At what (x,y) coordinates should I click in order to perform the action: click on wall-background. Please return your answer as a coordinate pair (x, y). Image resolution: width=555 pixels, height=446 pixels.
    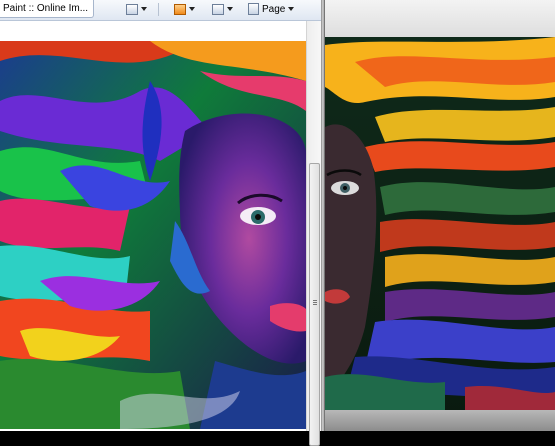
    Looking at the image, I should click on (440, 20).